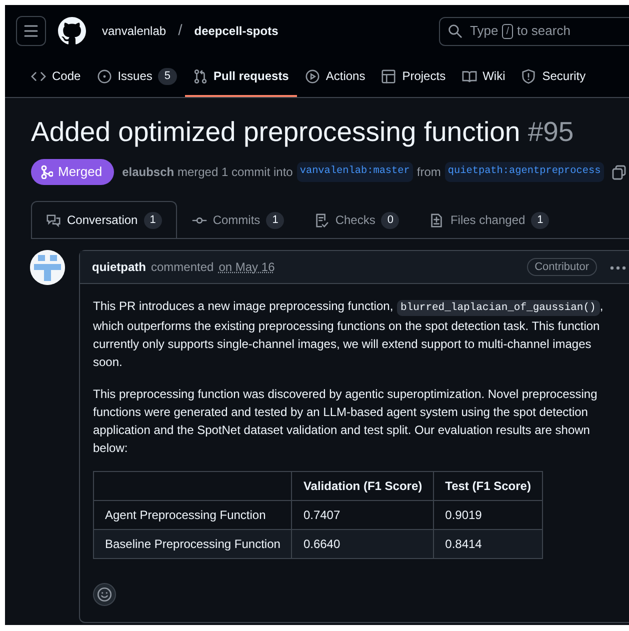 This screenshot has width=629, height=631. What do you see at coordinates (428, 172) in the screenshot?
I see `from-label: from` at bounding box center [428, 172].